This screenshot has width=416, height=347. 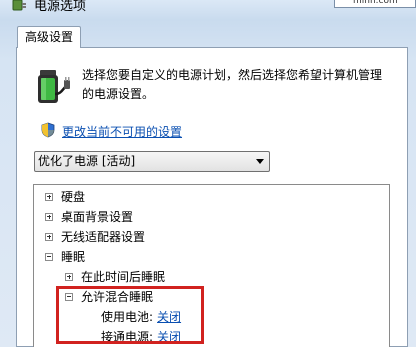 I want to click on tree-item-hard-disk: 硬盘, so click(x=65, y=197).